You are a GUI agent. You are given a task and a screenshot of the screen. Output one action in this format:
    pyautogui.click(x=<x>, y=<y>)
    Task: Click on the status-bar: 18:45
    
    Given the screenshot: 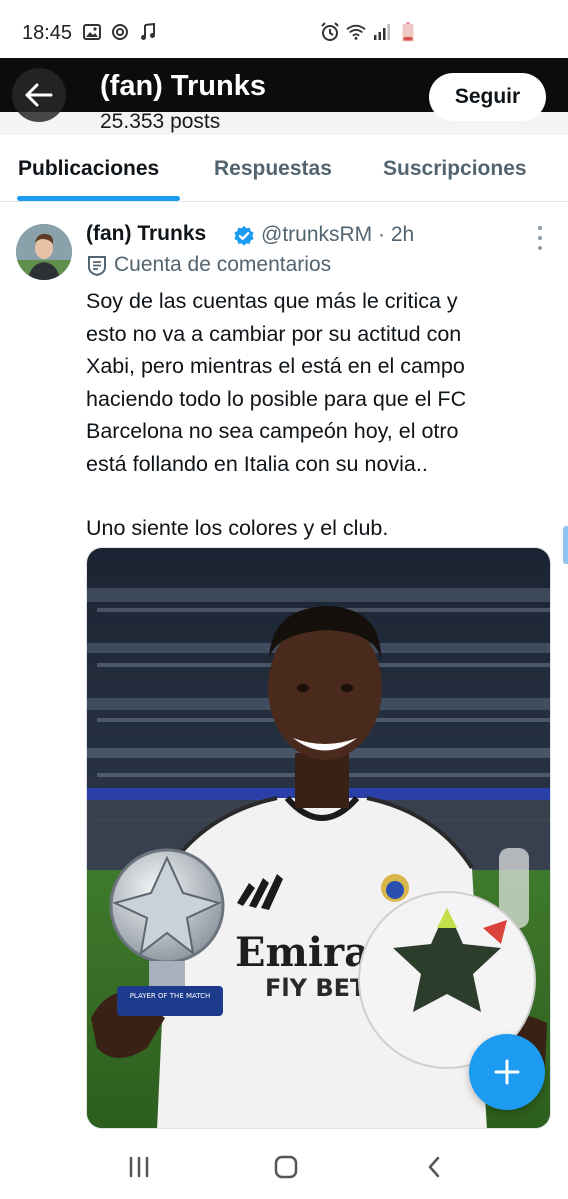 What is the action you would take?
    pyautogui.click(x=284, y=31)
    